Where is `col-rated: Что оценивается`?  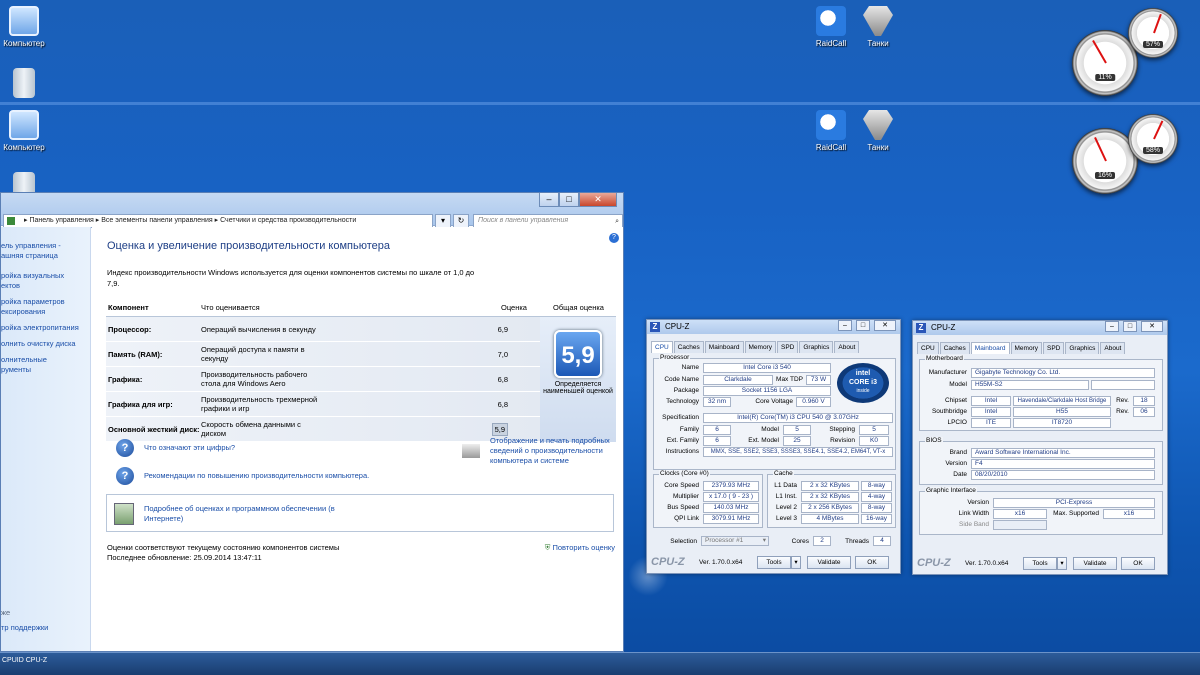
col-rated: Что оценивается is located at coordinates (230, 307).